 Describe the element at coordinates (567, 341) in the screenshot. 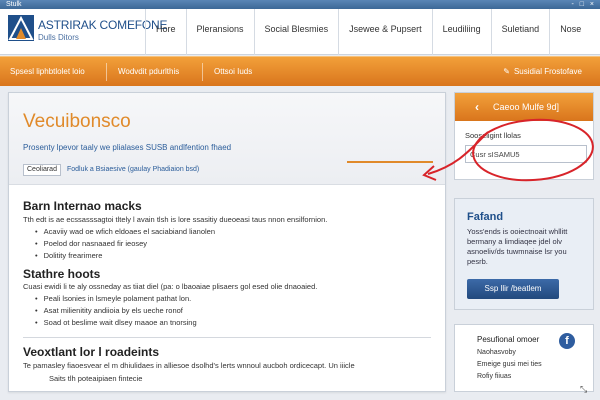

I see `facebook-icon: f` at that location.